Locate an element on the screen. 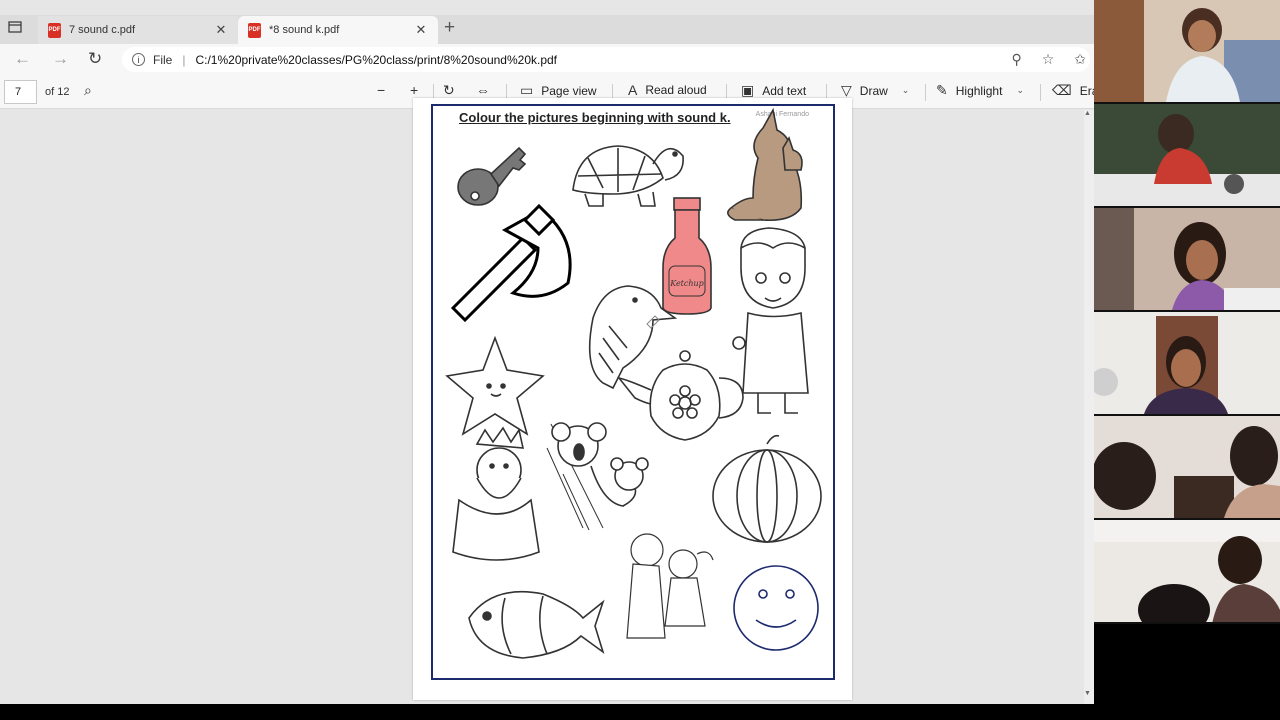  draw-icon: ▽ is located at coordinates (846, 90).